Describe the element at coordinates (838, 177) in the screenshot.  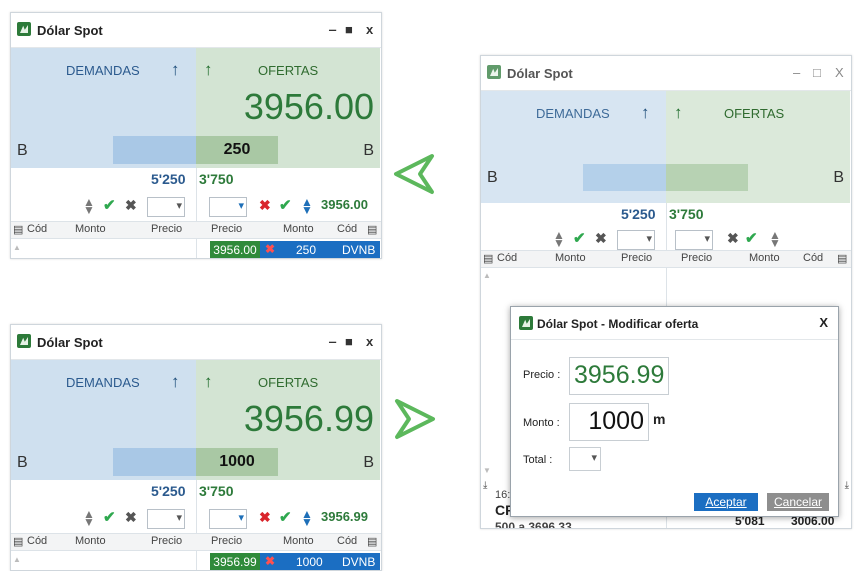
I see `offer-indicator: B` at that location.